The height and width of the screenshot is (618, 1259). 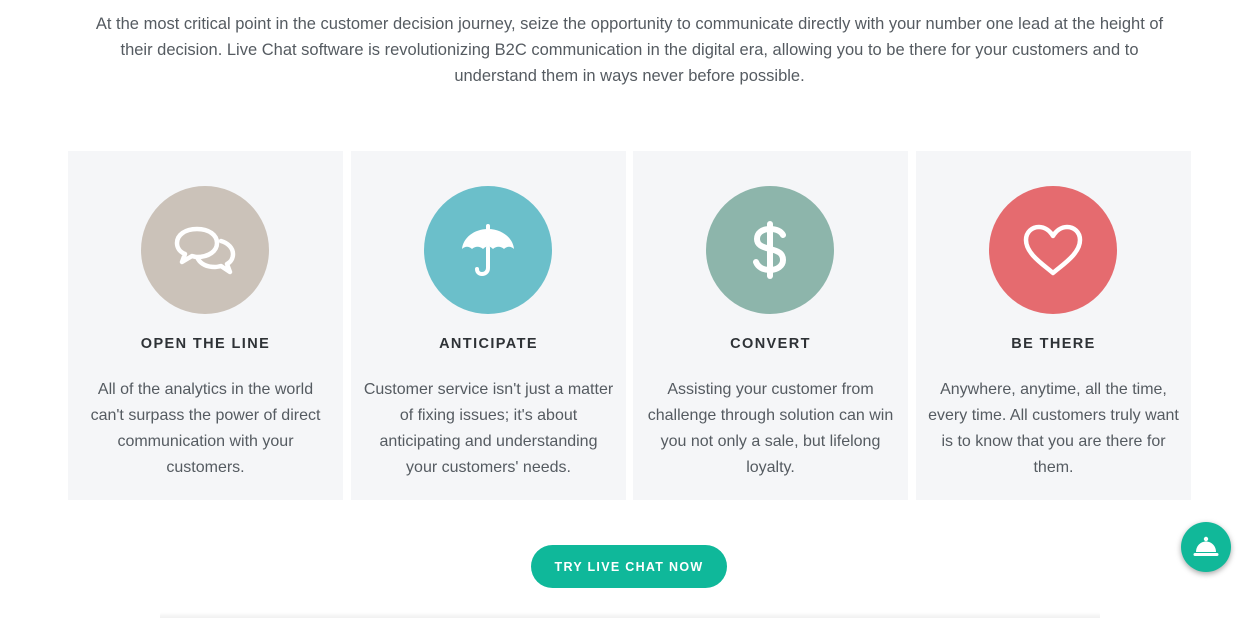 I want to click on chat-bubbles-icon, so click(x=205, y=250).